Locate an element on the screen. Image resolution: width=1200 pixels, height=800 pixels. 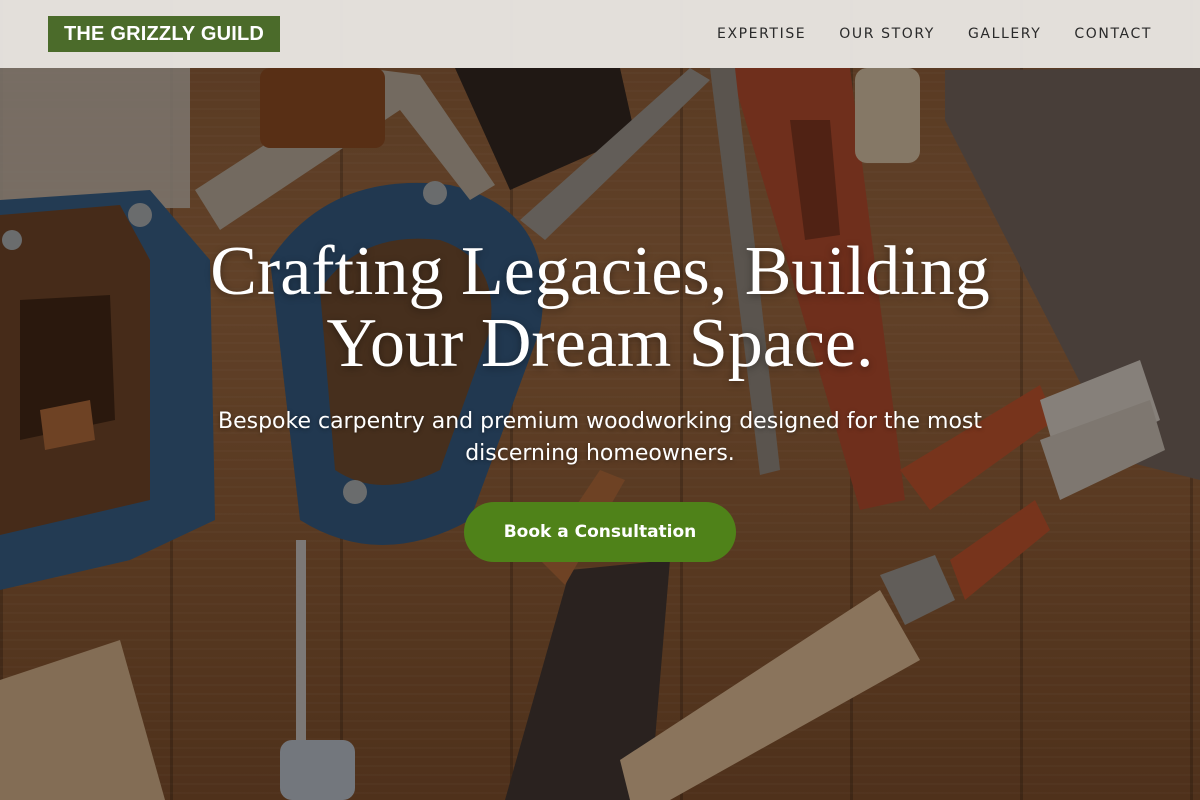
nav-link-gallery: GALLERY is located at coordinates (1004, 34).